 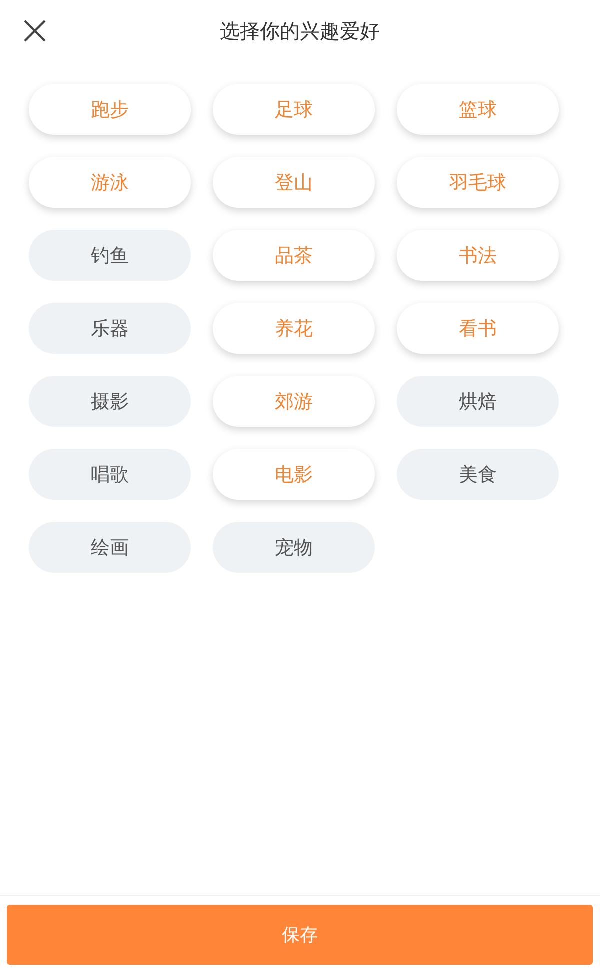 What do you see at coordinates (478, 255) in the screenshot?
I see `hobby-tag: 书法` at bounding box center [478, 255].